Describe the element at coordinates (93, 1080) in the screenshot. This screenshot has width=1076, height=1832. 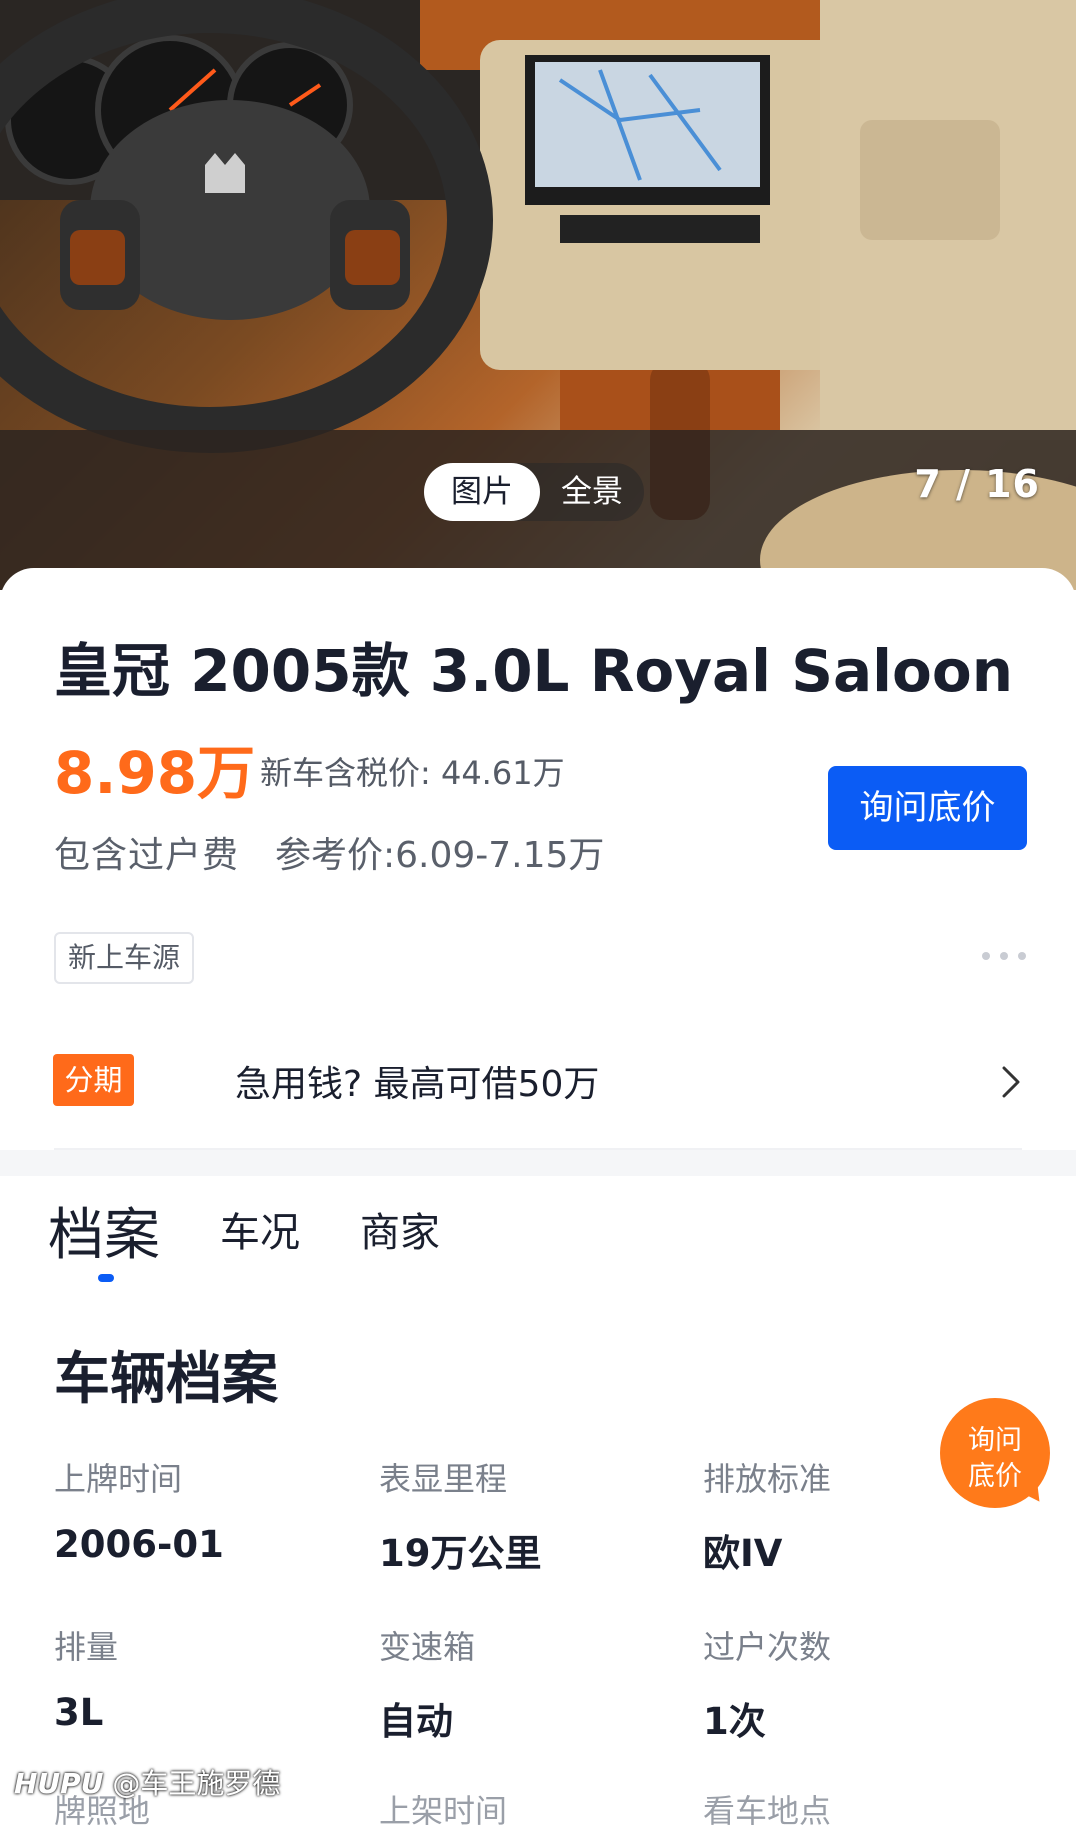
I see `installment-badge: 分期` at that location.